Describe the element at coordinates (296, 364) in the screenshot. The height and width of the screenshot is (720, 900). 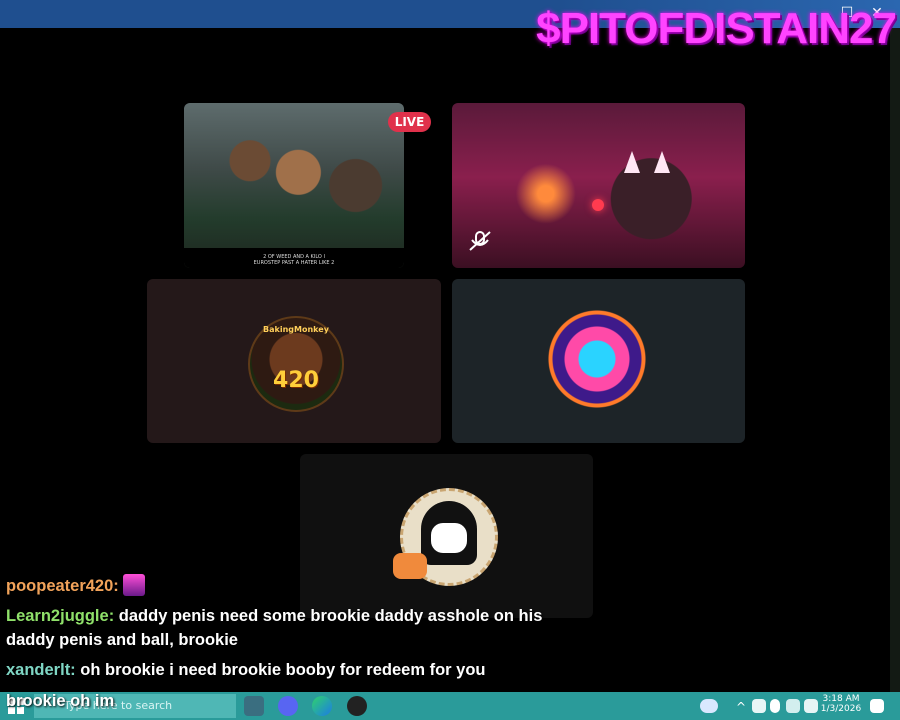
I see `avatar: BakingMonkey 420` at that location.